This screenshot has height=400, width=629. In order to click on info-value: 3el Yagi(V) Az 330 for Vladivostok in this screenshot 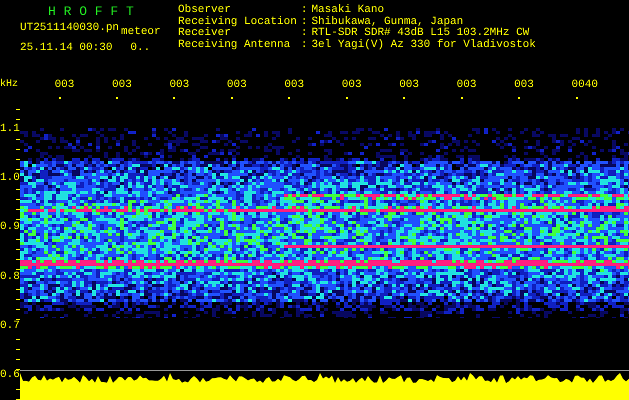, I will do `click(423, 45)`.